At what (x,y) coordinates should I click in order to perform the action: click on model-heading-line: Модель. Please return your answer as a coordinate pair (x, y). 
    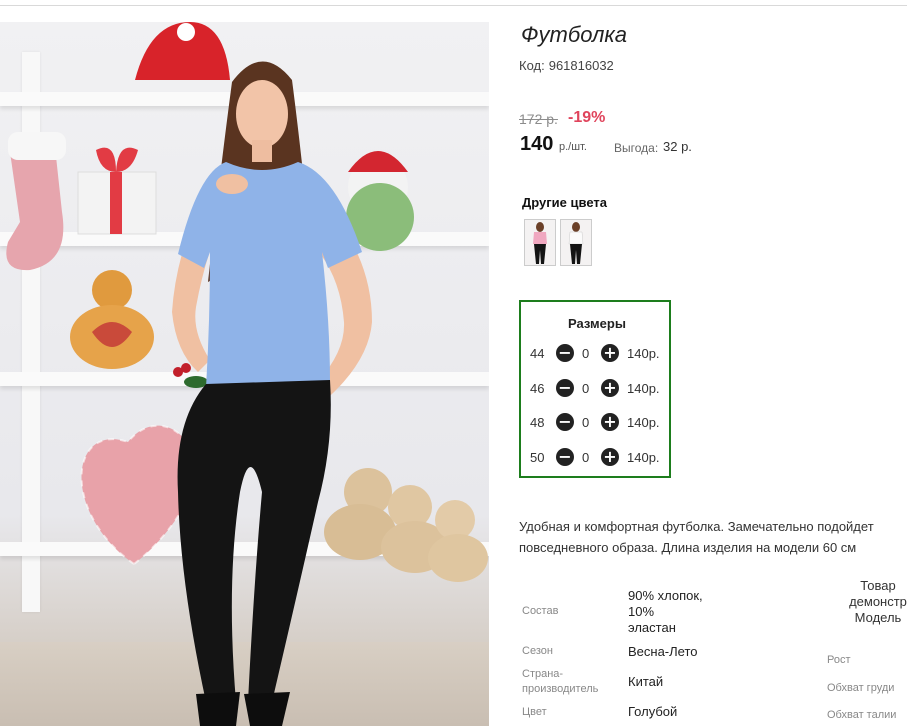
    Looking at the image, I should click on (878, 617).